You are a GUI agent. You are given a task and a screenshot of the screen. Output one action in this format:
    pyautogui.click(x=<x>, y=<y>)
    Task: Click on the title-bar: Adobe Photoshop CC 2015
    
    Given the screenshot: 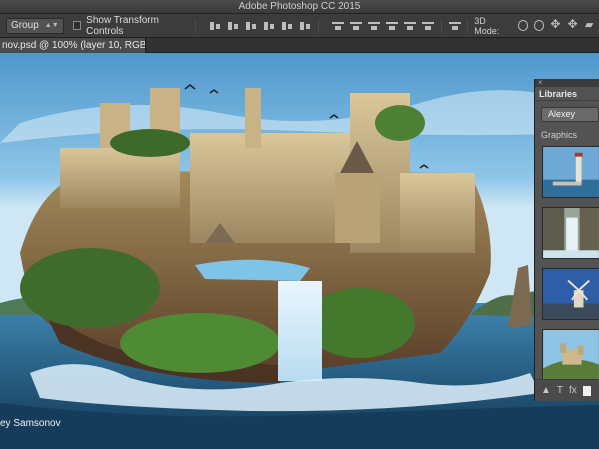 What is the action you would take?
    pyautogui.click(x=299, y=7)
    